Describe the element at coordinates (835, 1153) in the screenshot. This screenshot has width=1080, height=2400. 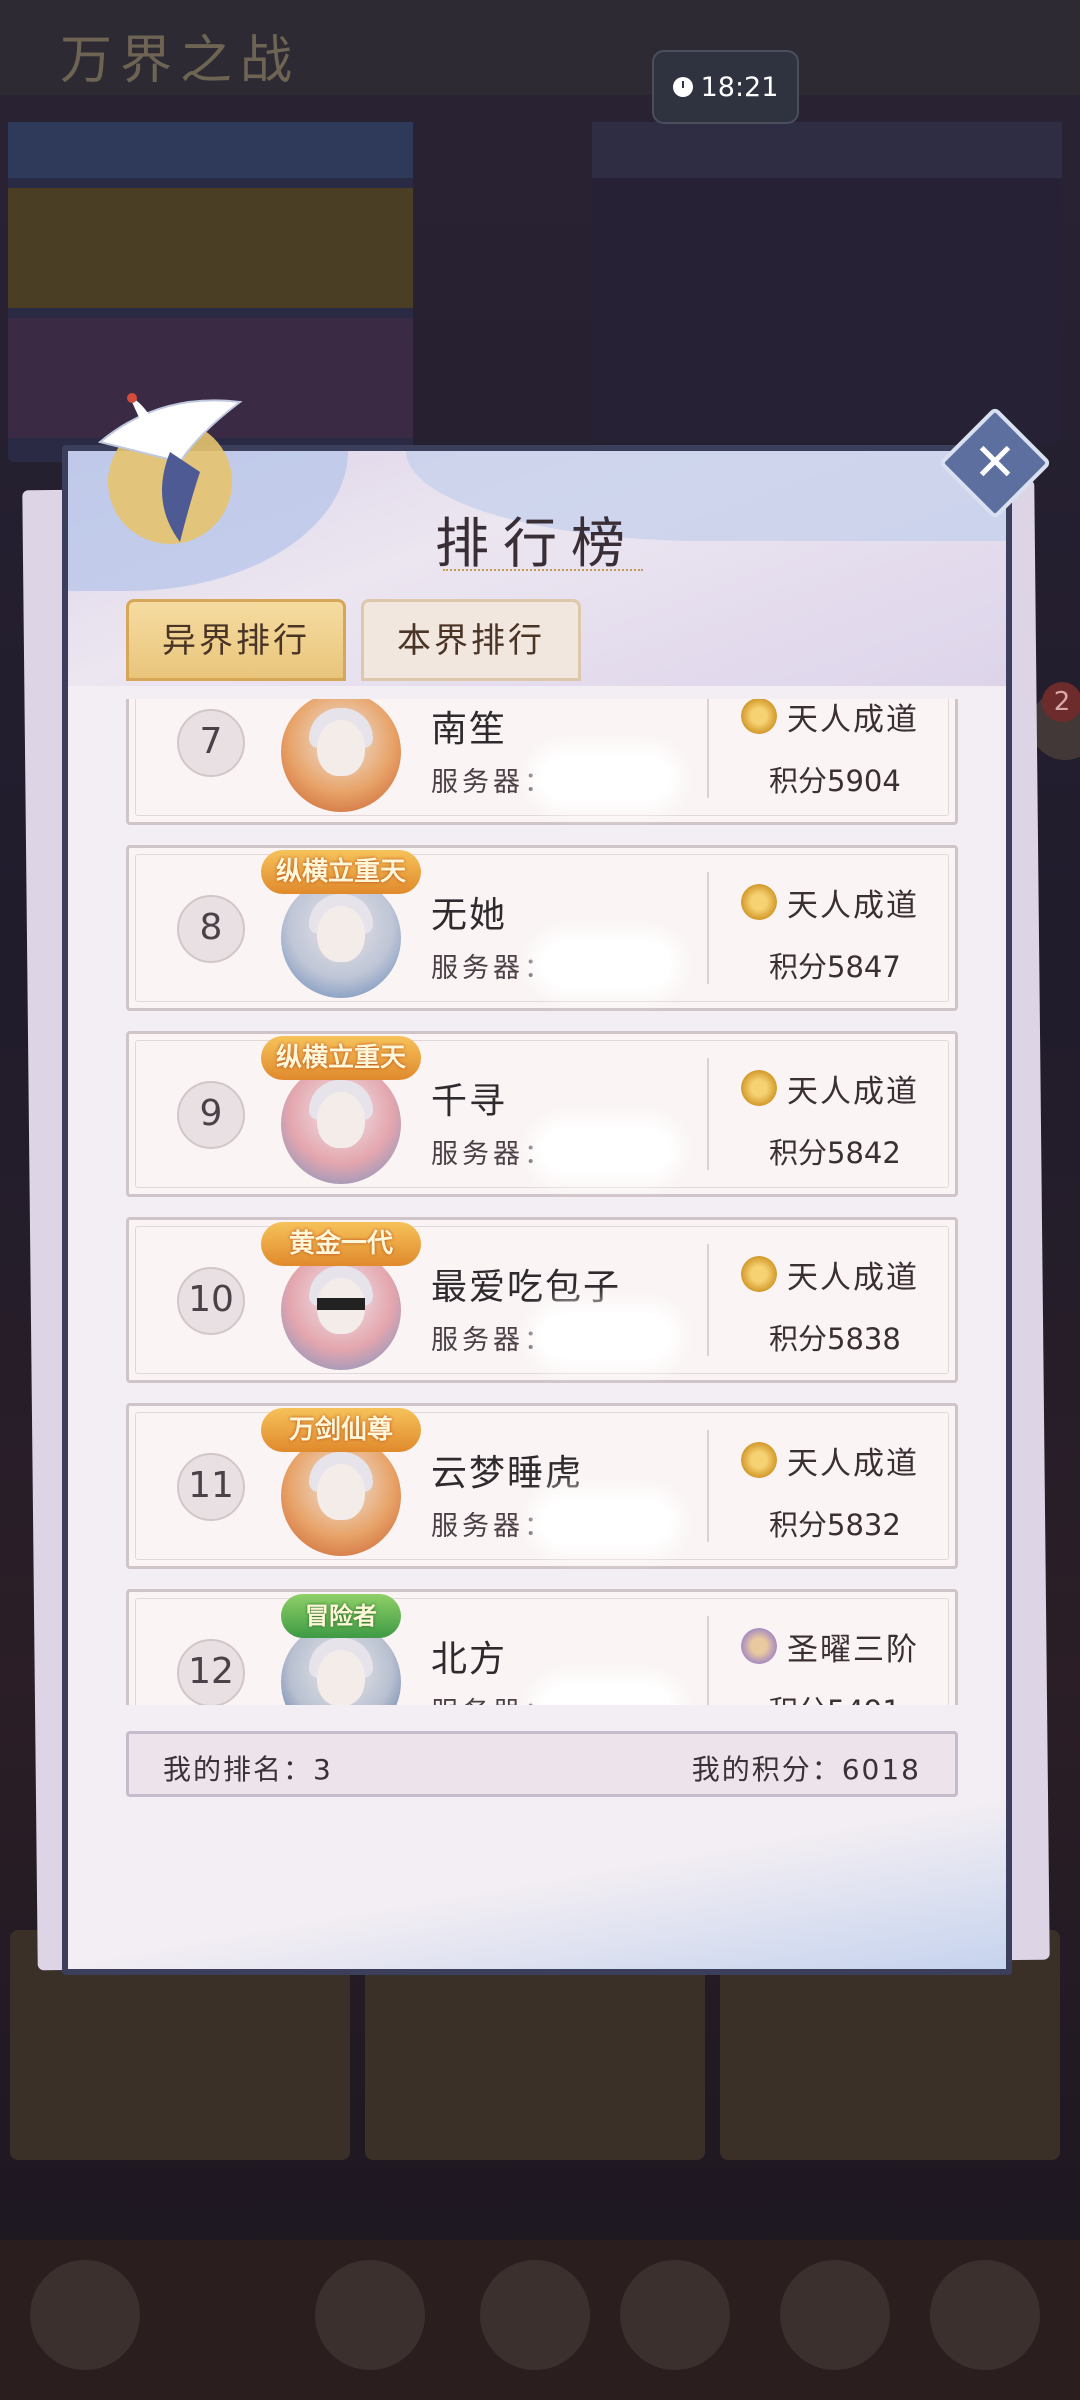
I see `player-score: 积分5842` at that location.